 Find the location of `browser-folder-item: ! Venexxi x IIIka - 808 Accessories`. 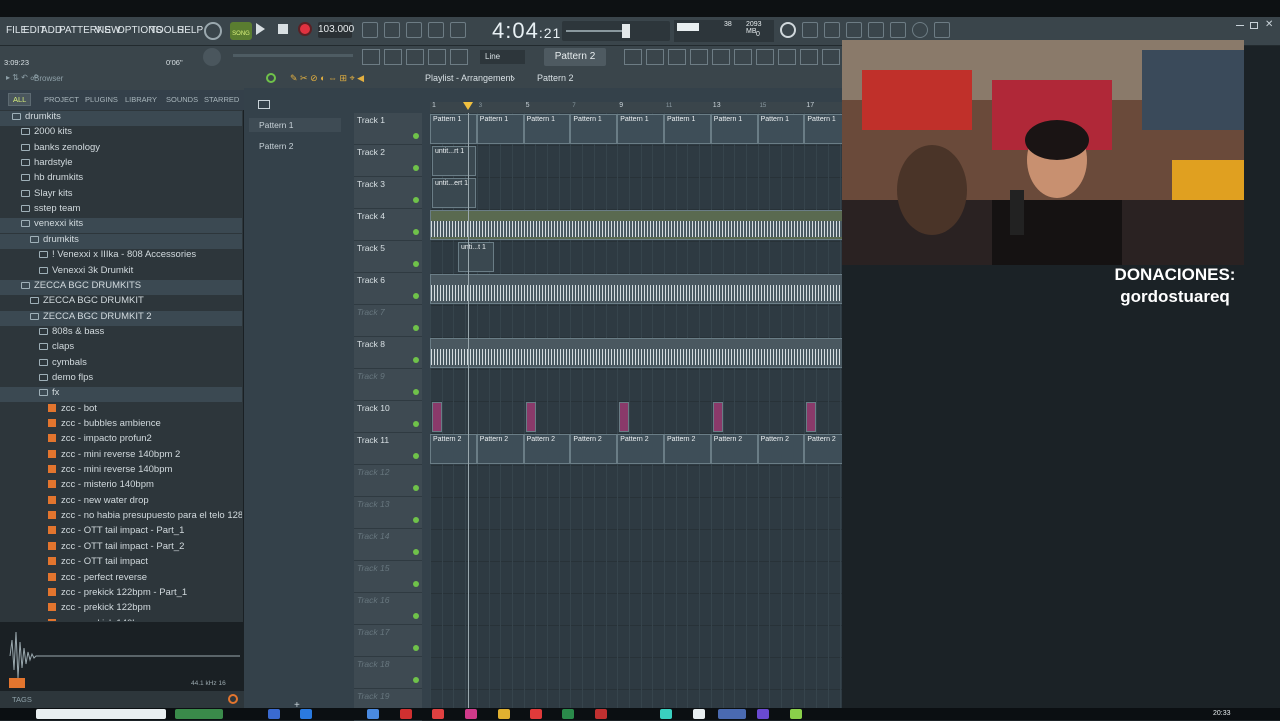

browser-folder-item: ! Venexxi x IIIka - 808 Accessories is located at coordinates (121, 256).